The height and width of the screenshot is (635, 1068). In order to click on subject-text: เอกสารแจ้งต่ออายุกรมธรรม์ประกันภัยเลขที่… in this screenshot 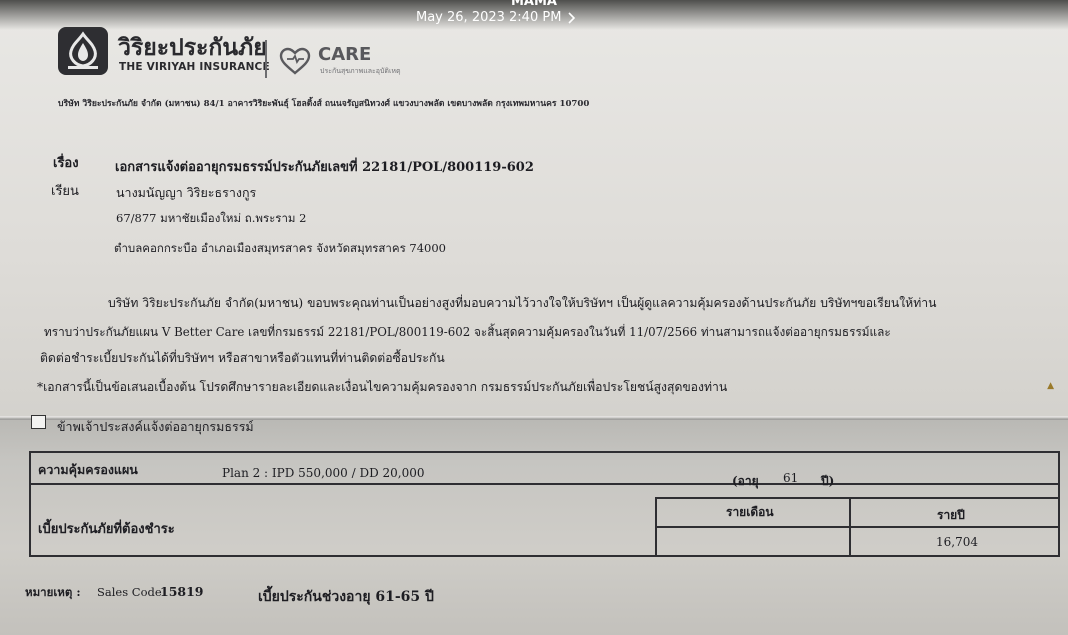, I will do `click(324, 167)`.